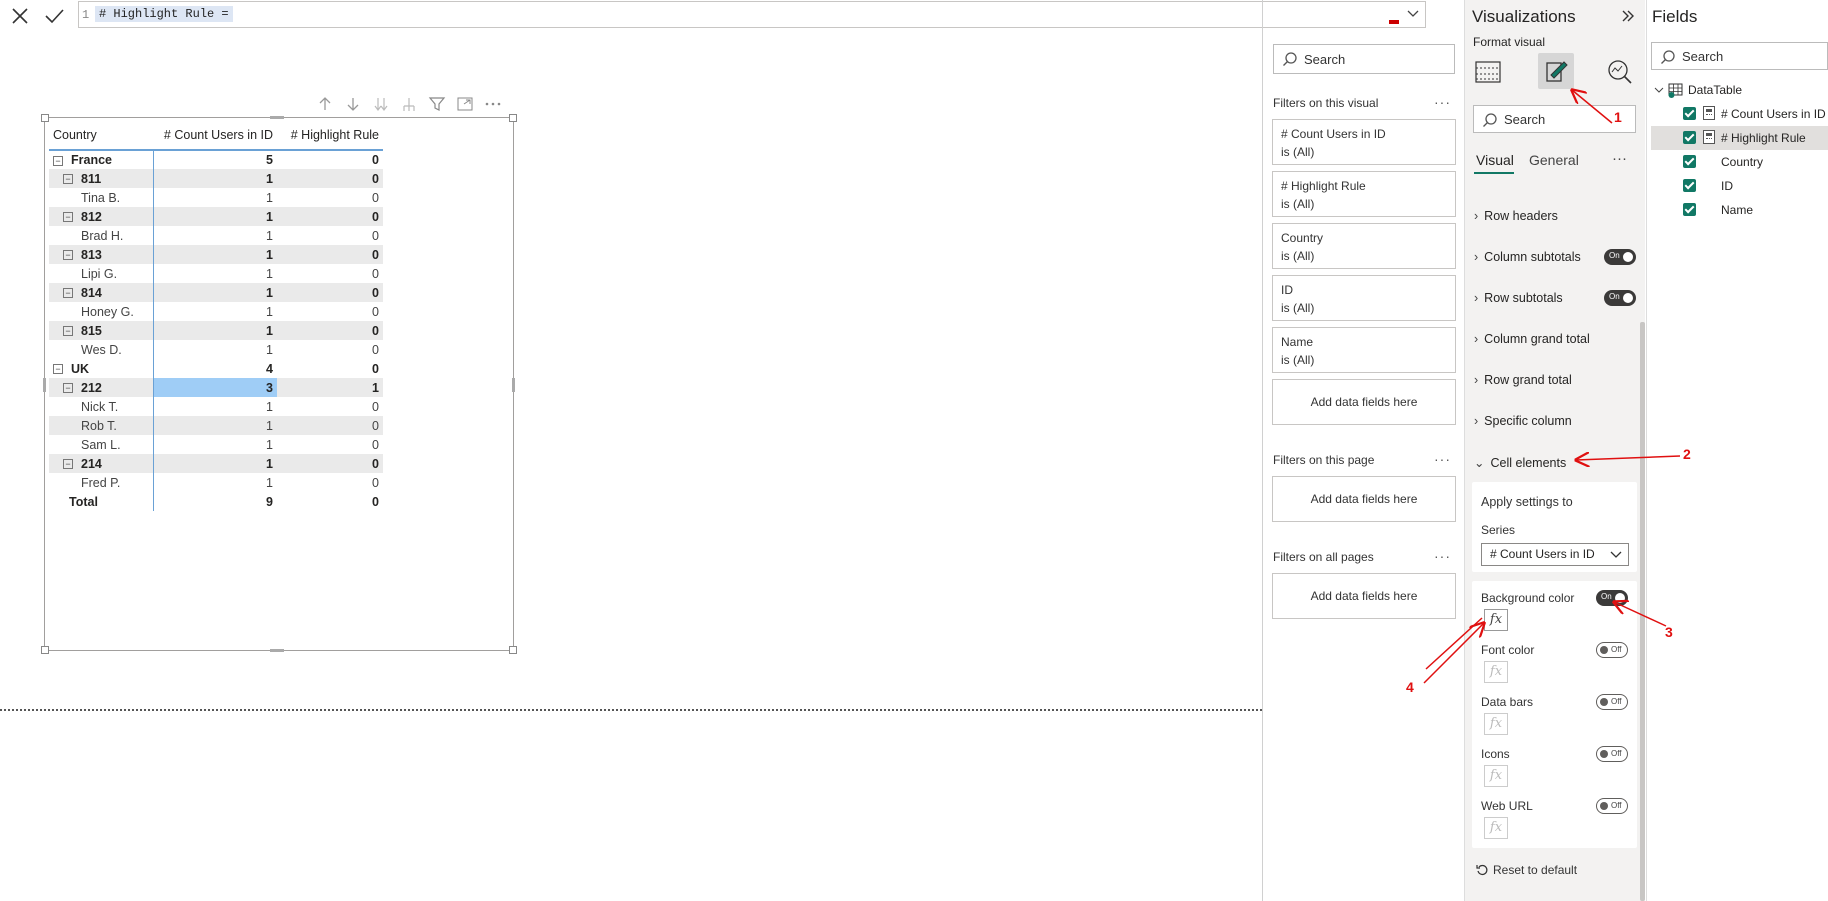  What do you see at coordinates (101, 136) in the screenshot?
I see `column-header-country: Country` at bounding box center [101, 136].